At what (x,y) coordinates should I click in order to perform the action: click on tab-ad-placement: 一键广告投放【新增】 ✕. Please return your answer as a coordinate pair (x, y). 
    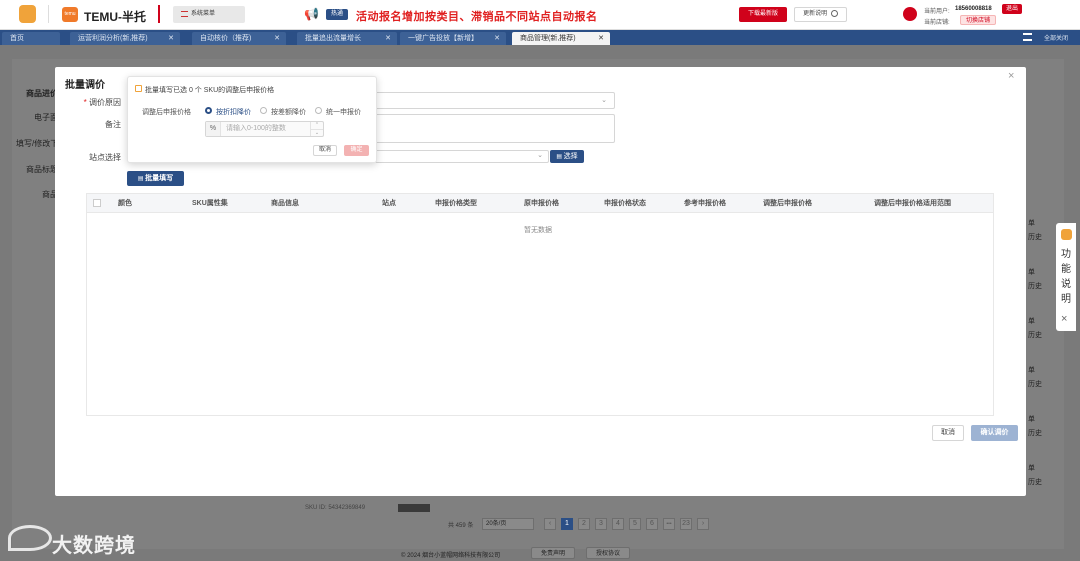
    Looking at the image, I should click on (453, 38).